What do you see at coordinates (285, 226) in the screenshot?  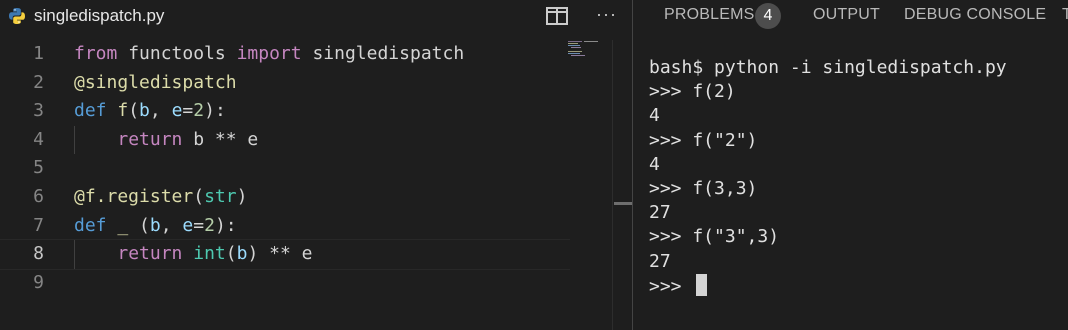 I see `code-line: 7 def _ (b, e=2):` at bounding box center [285, 226].